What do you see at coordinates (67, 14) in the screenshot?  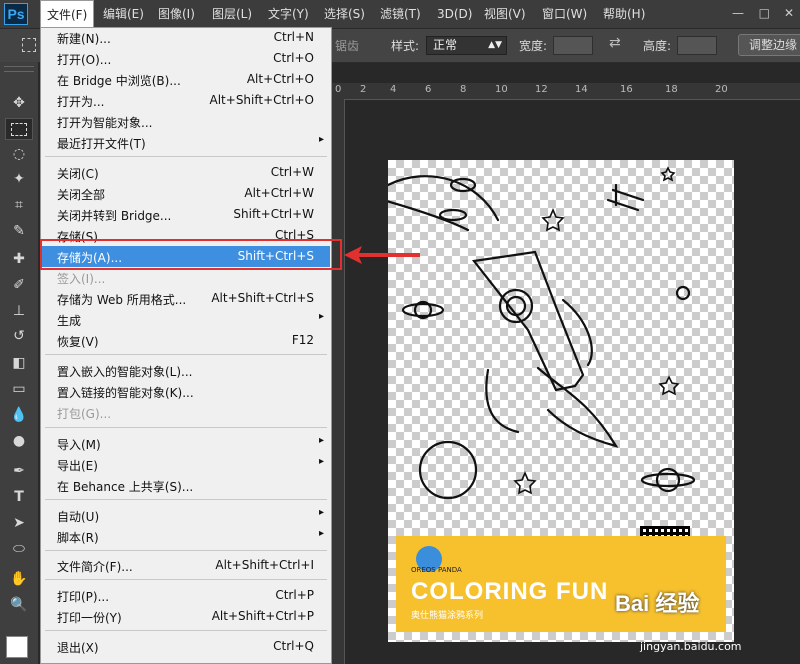 I see `menu-file: 文件(F)` at bounding box center [67, 14].